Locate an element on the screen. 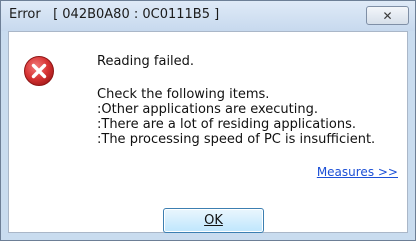 This screenshot has width=416, height=241. measures-link: Measures >> is located at coordinates (357, 172).